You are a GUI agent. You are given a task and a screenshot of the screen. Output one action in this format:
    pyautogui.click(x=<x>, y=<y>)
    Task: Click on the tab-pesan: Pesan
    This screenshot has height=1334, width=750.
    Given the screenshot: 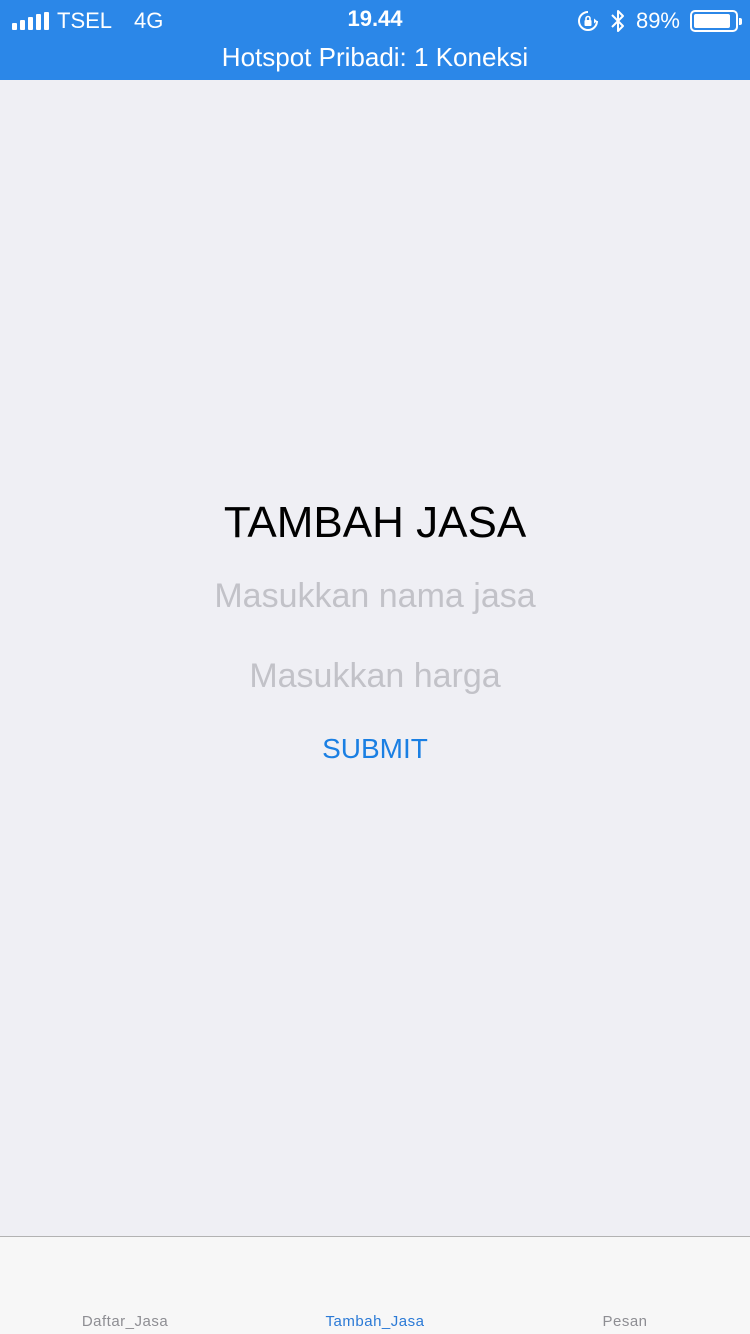 What is the action you would take?
    pyautogui.click(x=625, y=1321)
    